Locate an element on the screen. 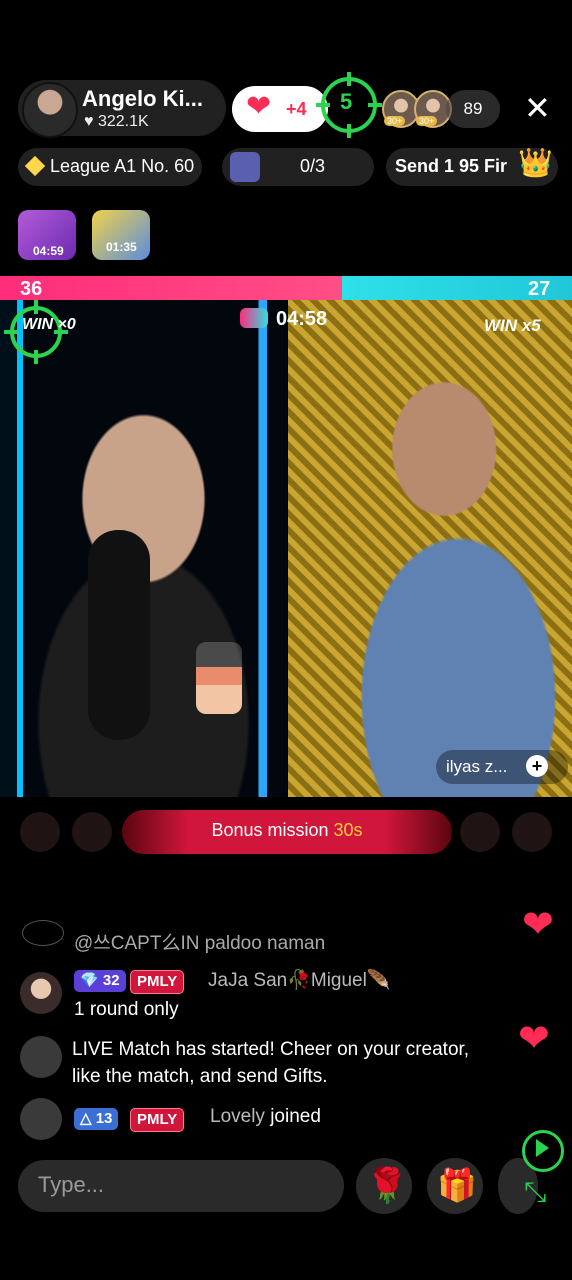  rose-icon: 🌹 is located at coordinates (387, 1186).